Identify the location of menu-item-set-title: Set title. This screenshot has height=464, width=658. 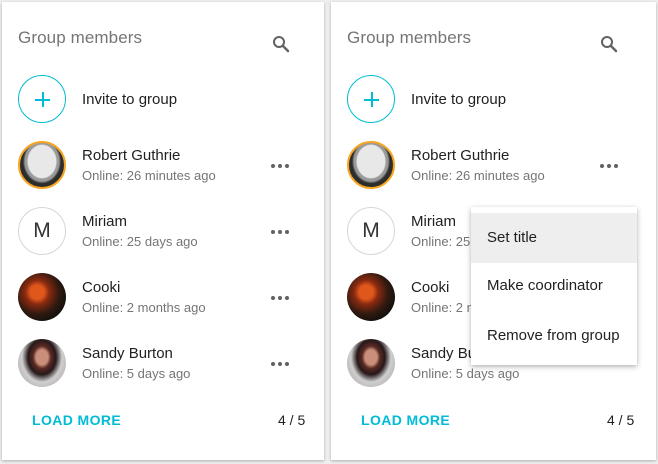
(554, 238).